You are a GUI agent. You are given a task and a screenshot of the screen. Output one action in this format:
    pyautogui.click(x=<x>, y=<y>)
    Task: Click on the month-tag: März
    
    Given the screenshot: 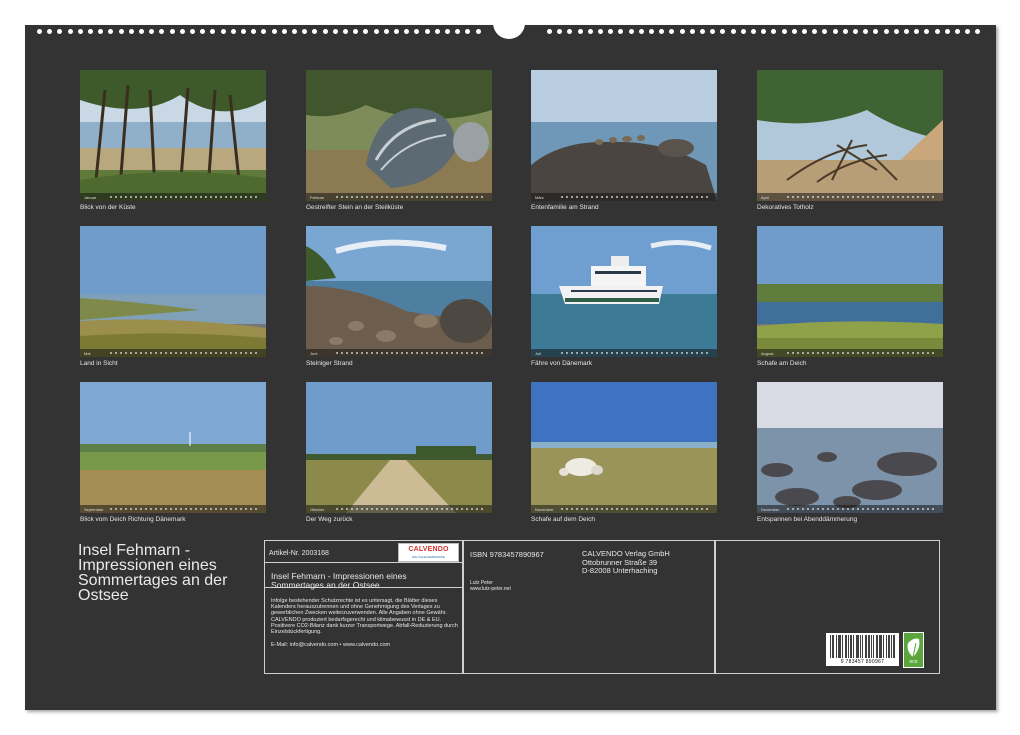 What is the action you would take?
    pyautogui.click(x=539, y=197)
    